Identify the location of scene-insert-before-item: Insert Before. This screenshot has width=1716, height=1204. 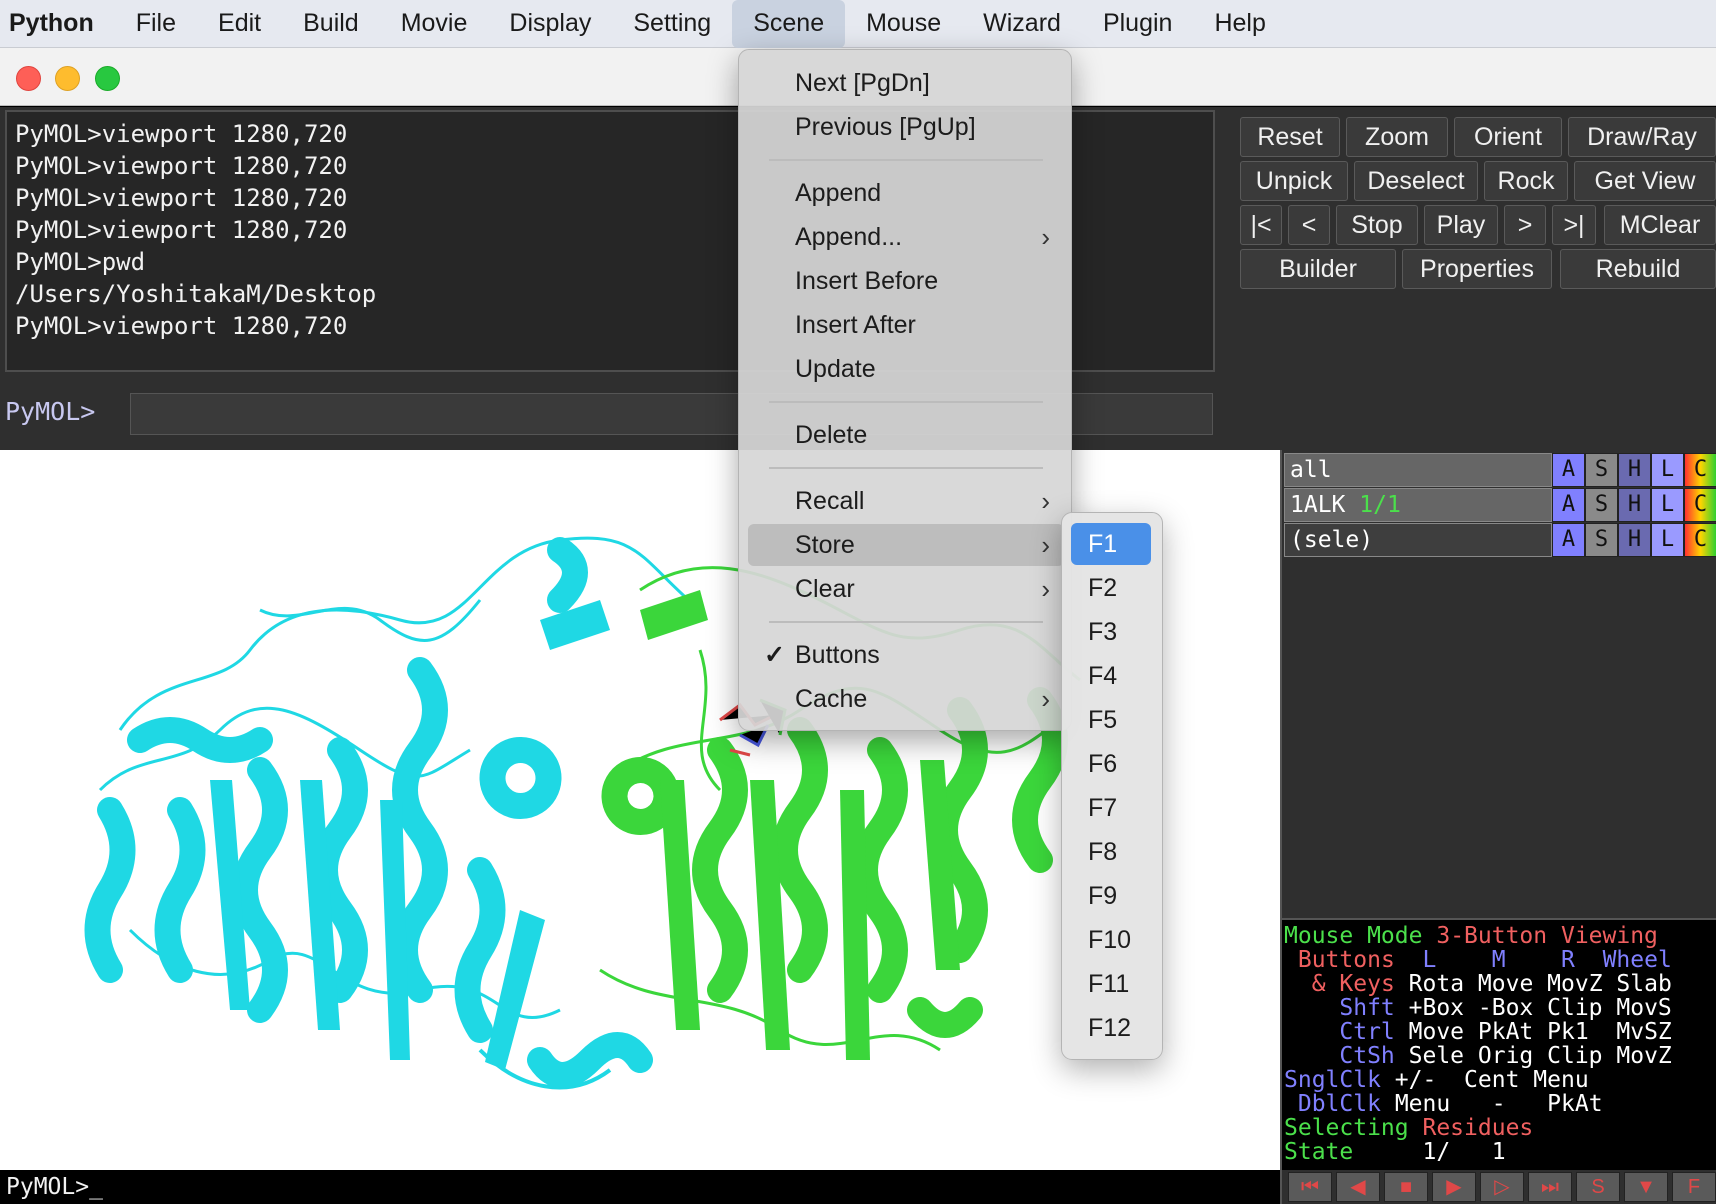
(906, 281).